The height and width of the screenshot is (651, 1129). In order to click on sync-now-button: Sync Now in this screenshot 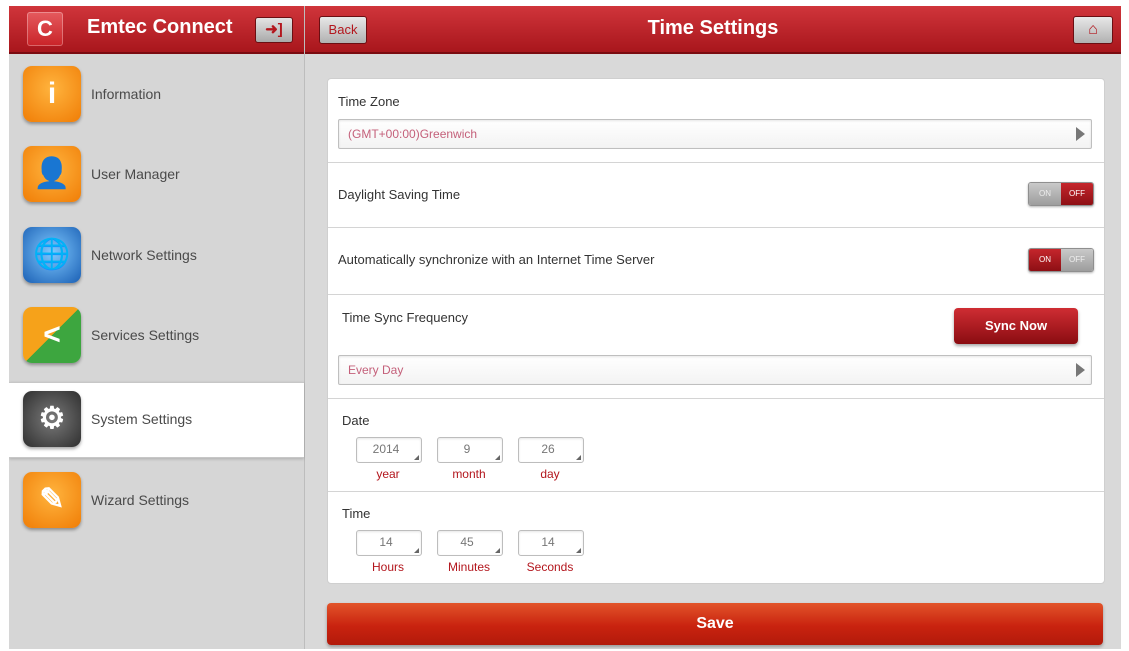, I will do `click(1016, 326)`.